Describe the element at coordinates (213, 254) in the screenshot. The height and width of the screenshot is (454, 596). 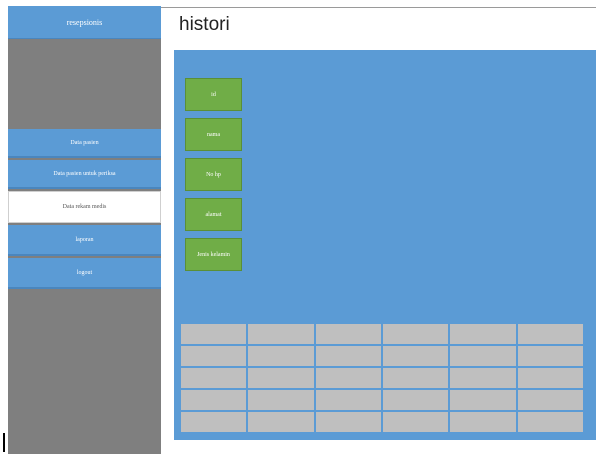
I see `field-jenis-kelamin-button: Jenis kelamin` at that location.